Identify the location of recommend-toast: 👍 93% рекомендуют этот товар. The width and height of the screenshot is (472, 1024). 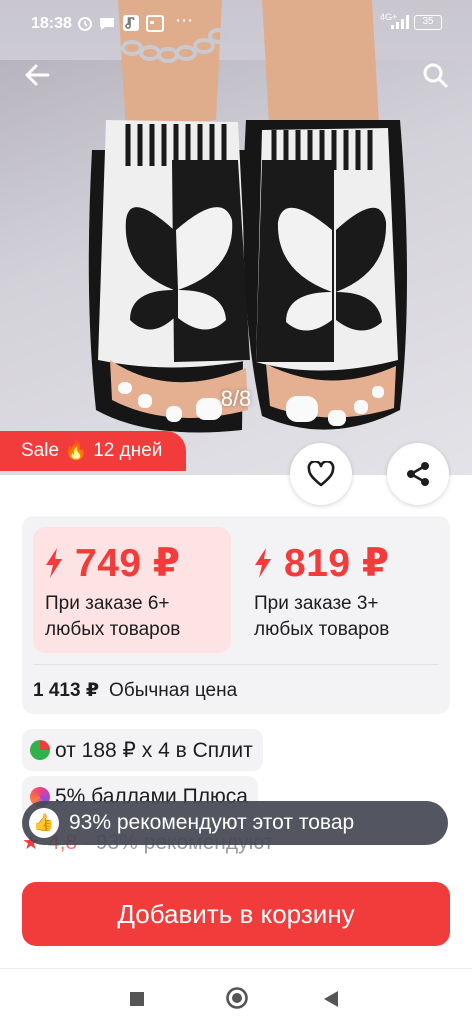
(235, 823).